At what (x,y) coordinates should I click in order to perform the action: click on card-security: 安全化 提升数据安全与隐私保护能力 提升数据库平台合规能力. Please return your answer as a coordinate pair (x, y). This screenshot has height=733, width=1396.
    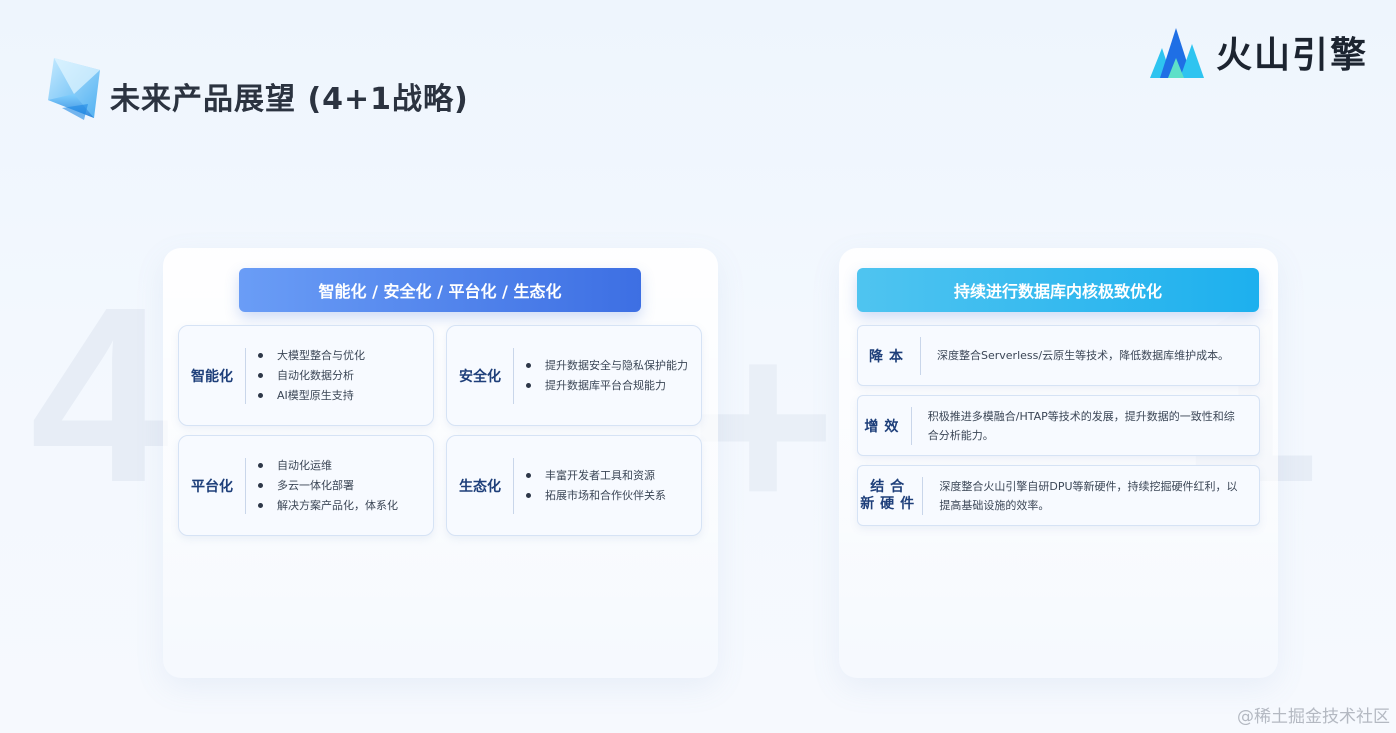
    Looking at the image, I should click on (574, 375).